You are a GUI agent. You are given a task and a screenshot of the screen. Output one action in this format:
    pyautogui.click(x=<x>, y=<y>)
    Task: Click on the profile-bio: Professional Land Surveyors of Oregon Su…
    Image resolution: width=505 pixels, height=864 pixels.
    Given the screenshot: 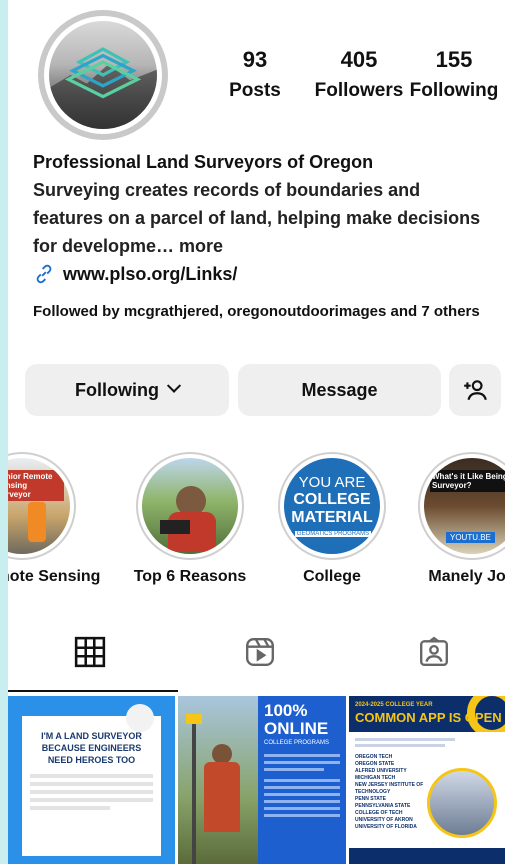 What is the action you would take?
    pyautogui.click(x=263, y=218)
    